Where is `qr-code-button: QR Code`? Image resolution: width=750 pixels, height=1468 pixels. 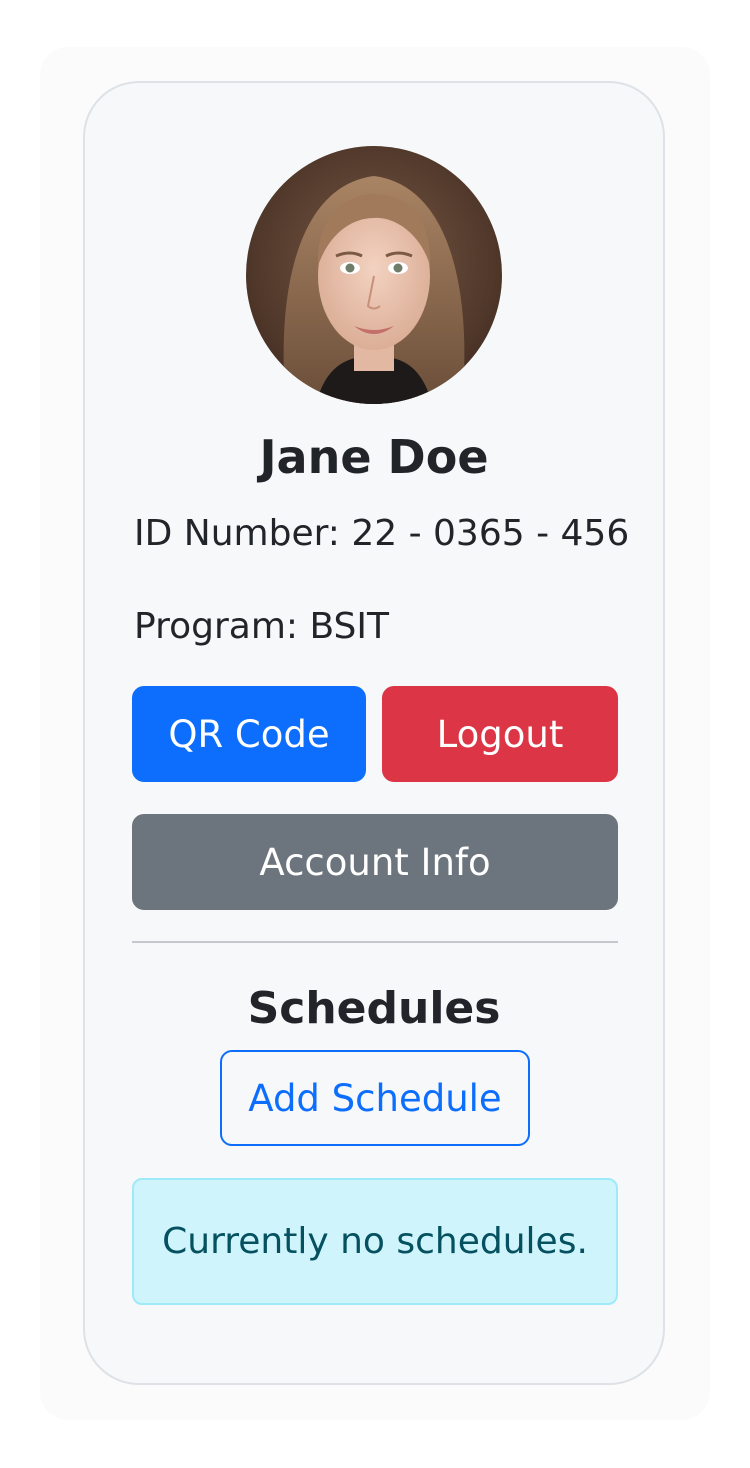
qr-code-button: QR Code is located at coordinates (249, 734).